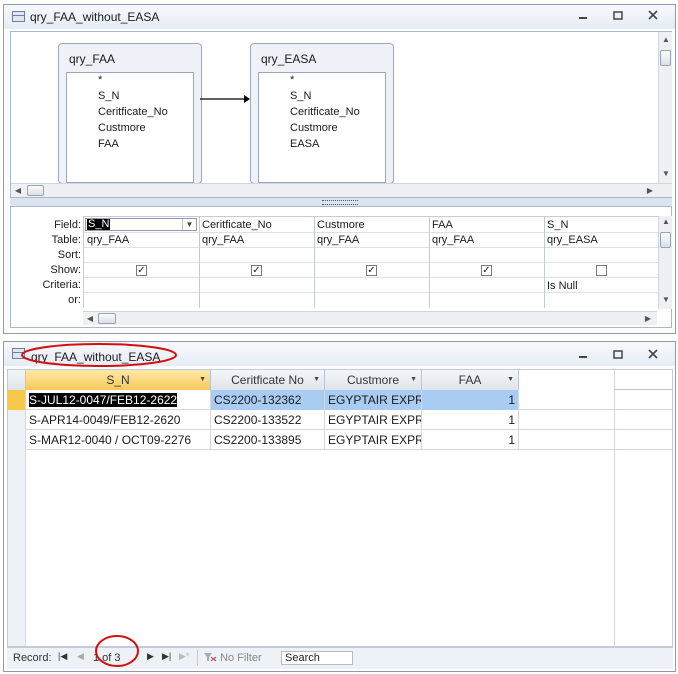 Image resolution: width=678 pixels, height=674 pixels. I want to click on grid-field-dropdown: S_N ▼, so click(141, 224).